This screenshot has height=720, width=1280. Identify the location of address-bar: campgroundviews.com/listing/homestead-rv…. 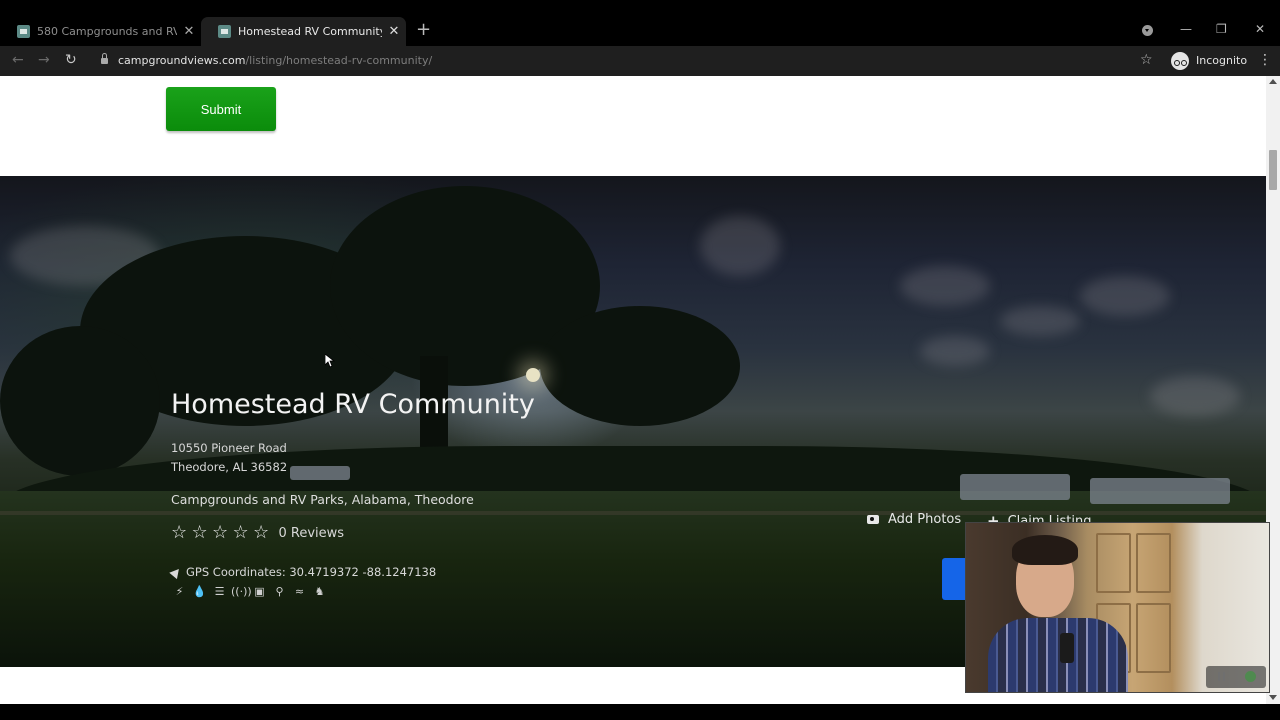
(275, 60).